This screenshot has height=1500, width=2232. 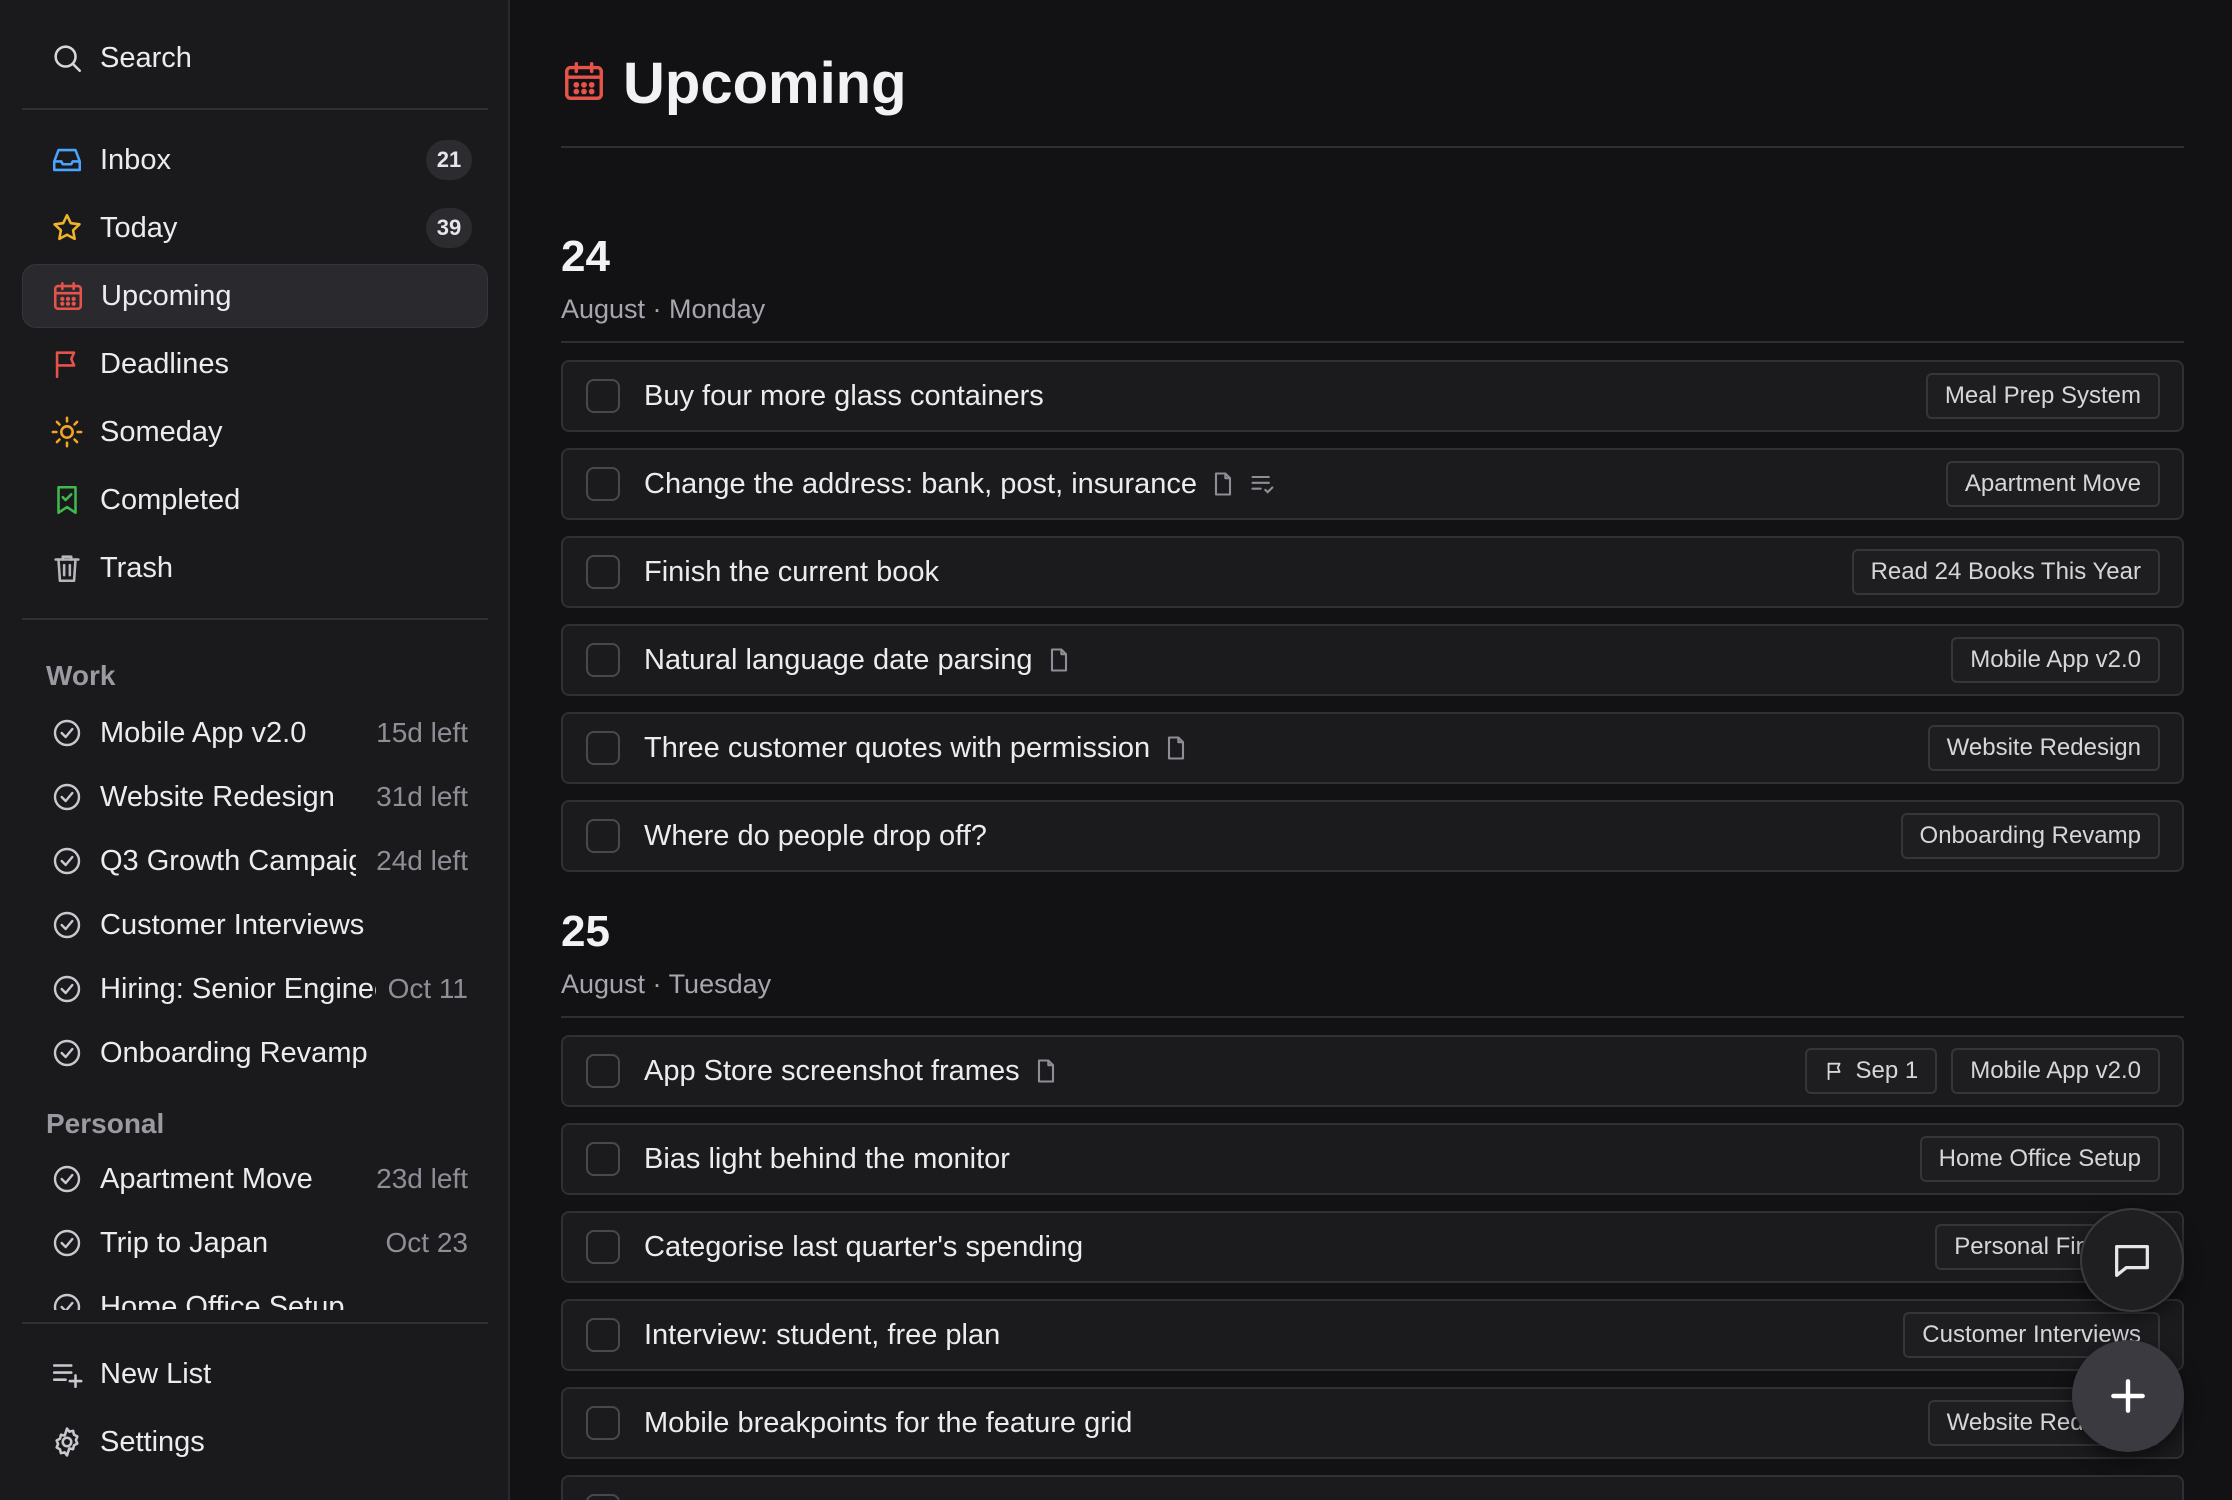 I want to click on sidebar-item-inbox: Inbox 21, so click(x=255, y=160).